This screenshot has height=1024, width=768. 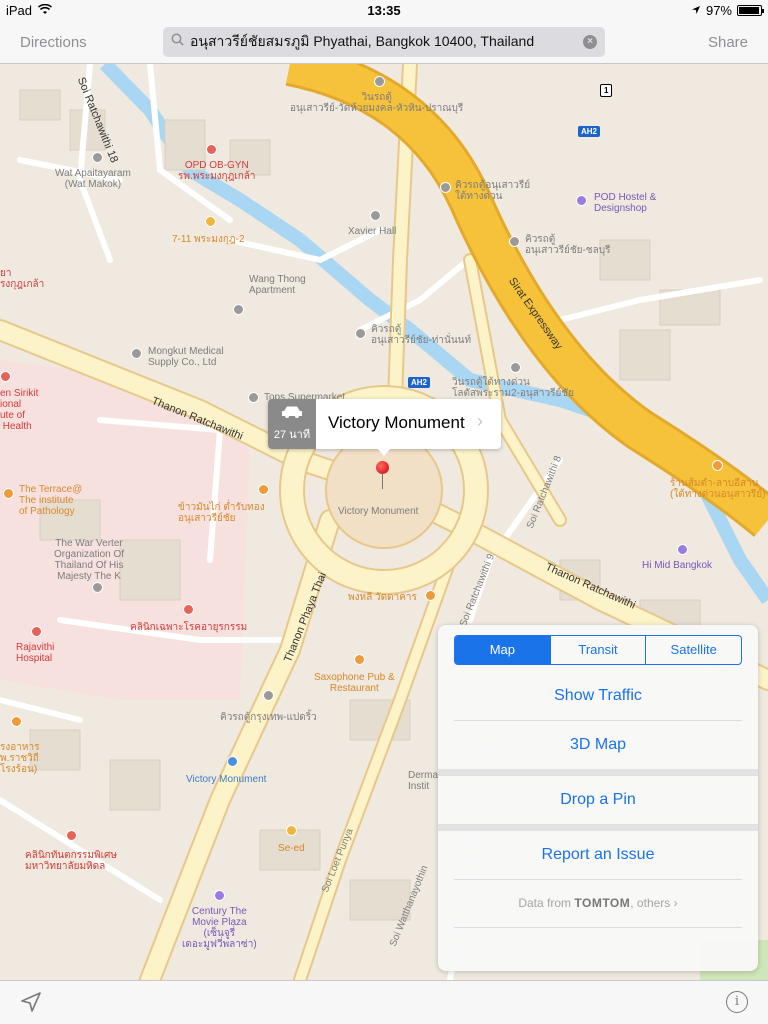 I want to click on tab-satellite: Satellite, so click(x=693, y=650).